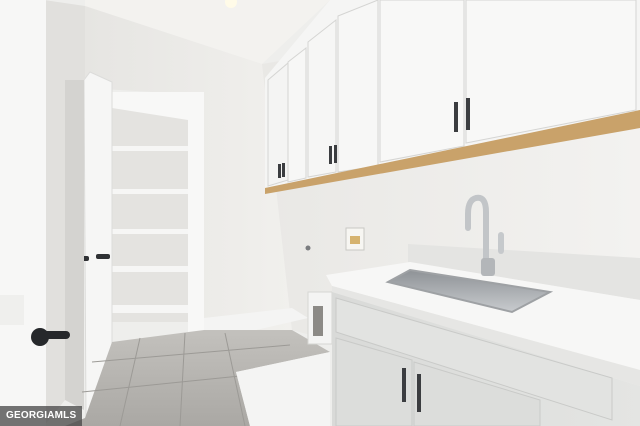 This screenshot has width=640, height=426. Describe the element at coordinates (308, 248) in the screenshot. I see `dryer-outlet` at that location.